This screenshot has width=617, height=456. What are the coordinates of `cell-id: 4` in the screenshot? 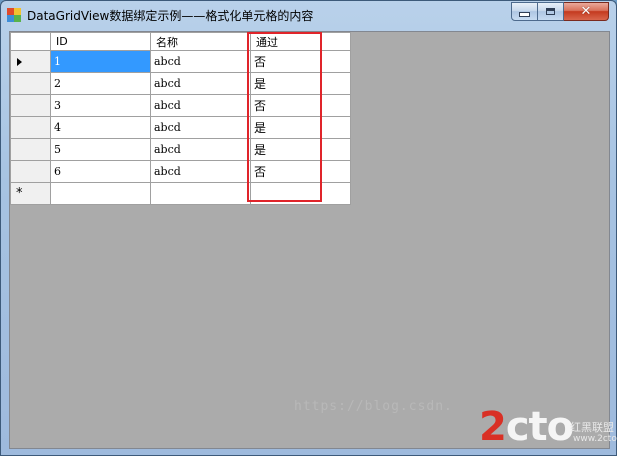 It's located at (100, 127).